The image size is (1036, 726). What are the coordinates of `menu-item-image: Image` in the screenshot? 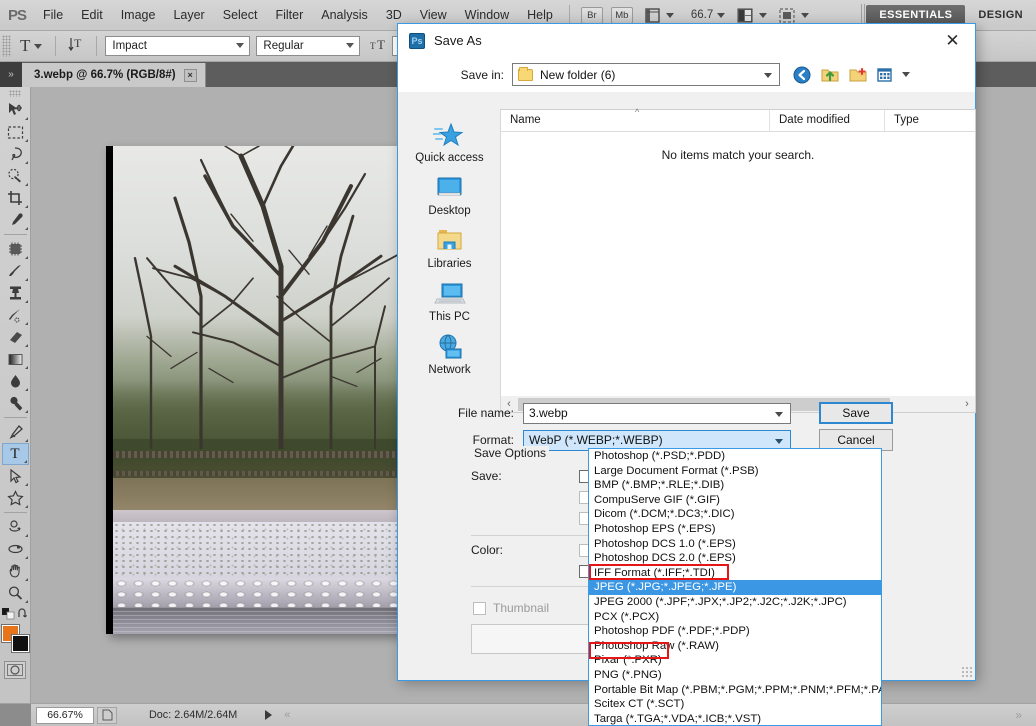 It's located at (138, 15).